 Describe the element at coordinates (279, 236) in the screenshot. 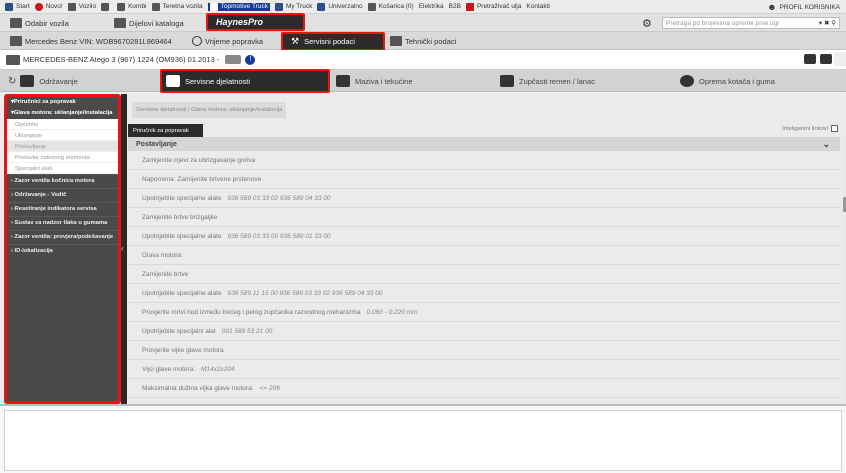

I see `row-value: 936 589 03 33 00 936 589 01 33 00` at that location.